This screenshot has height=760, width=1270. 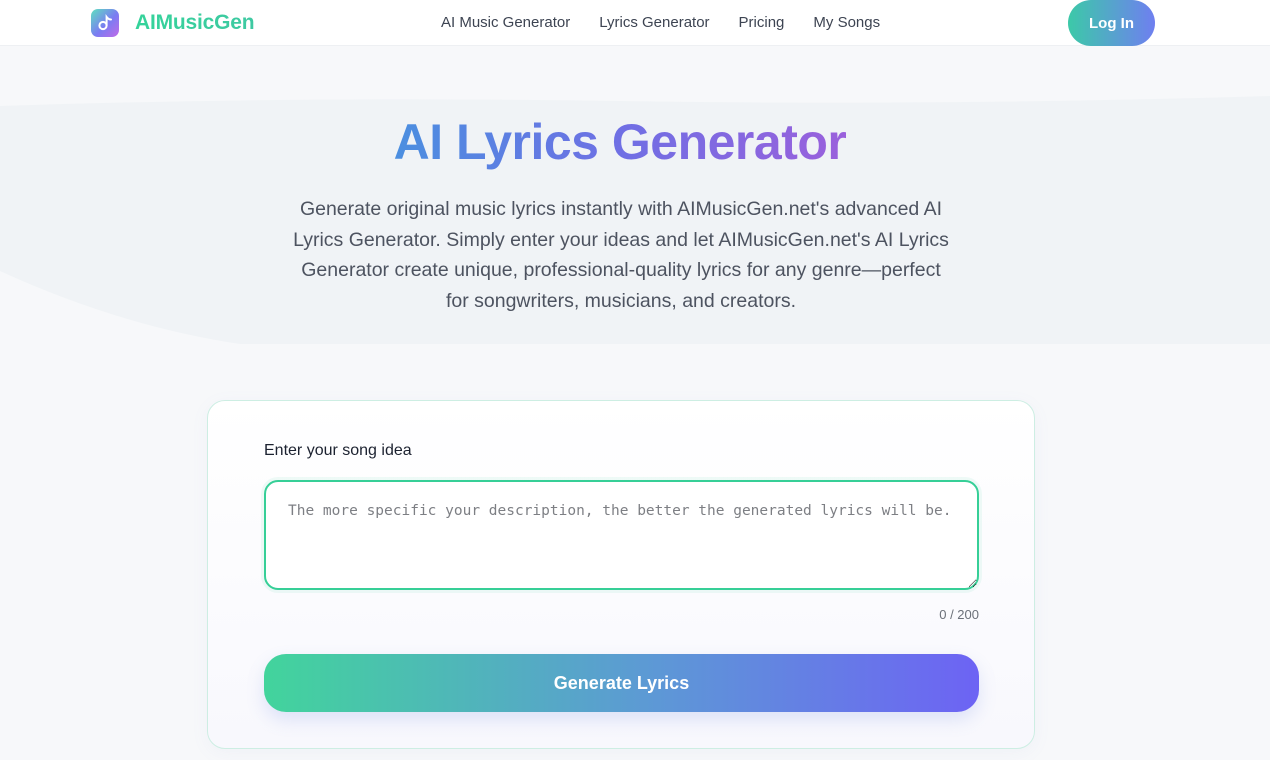 I want to click on nav-ai-music-generator: AI Music Generator, so click(x=505, y=22).